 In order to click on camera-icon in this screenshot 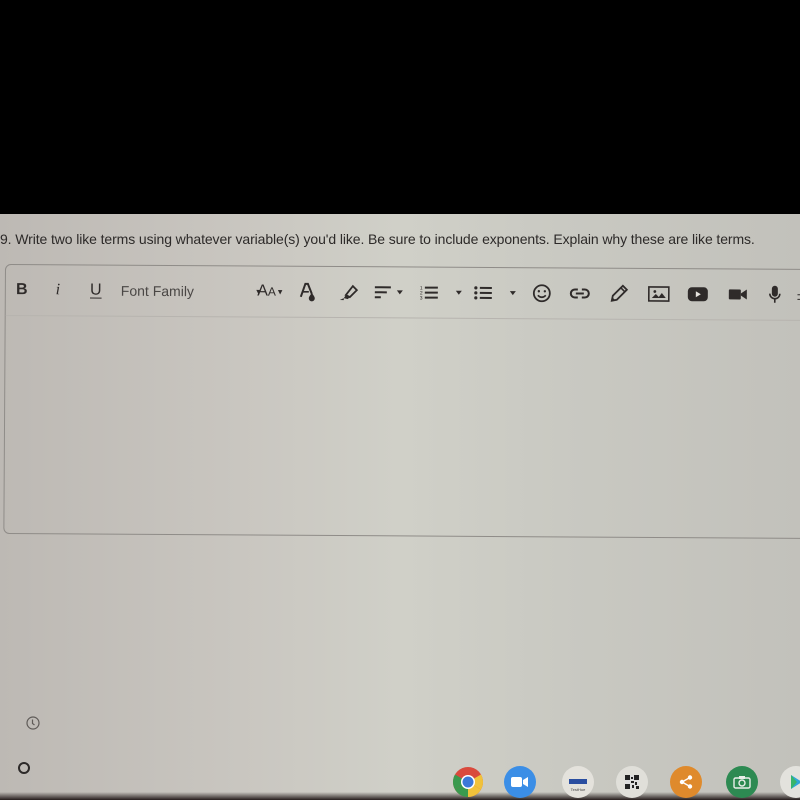, I will do `click(742, 782)`.